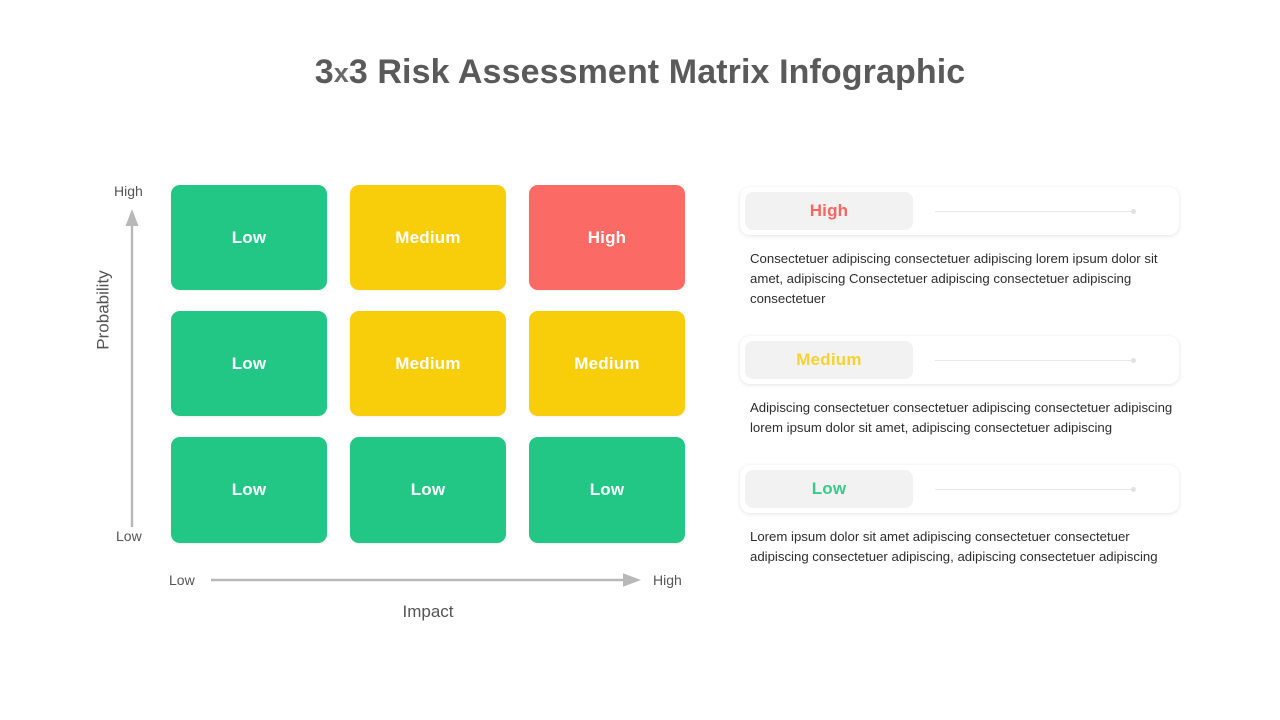  I want to click on y-axis-high-label: High, so click(128, 191).